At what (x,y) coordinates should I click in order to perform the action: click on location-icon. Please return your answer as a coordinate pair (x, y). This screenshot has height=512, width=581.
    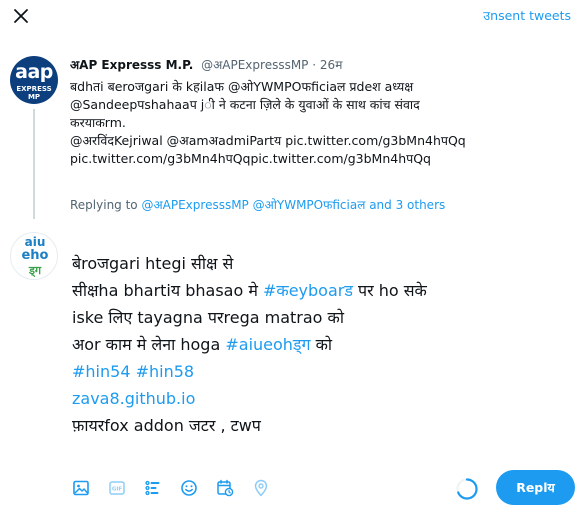
    Looking at the image, I should click on (261, 488).